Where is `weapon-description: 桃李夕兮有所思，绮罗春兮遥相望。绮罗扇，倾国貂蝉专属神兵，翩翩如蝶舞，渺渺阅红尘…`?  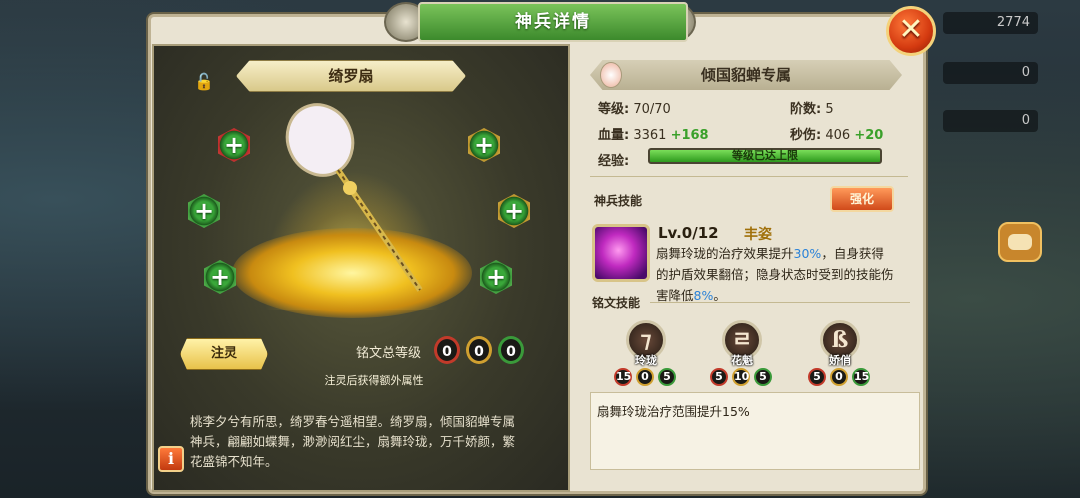
weapon-description: 桃李夕兮有所思，绮罗春兮遥相望。绮罗扇，倾国貂蝉专属神兵，翩翩如蝶舞，渺渺阅红尘… is located at coordinates (353, 441).